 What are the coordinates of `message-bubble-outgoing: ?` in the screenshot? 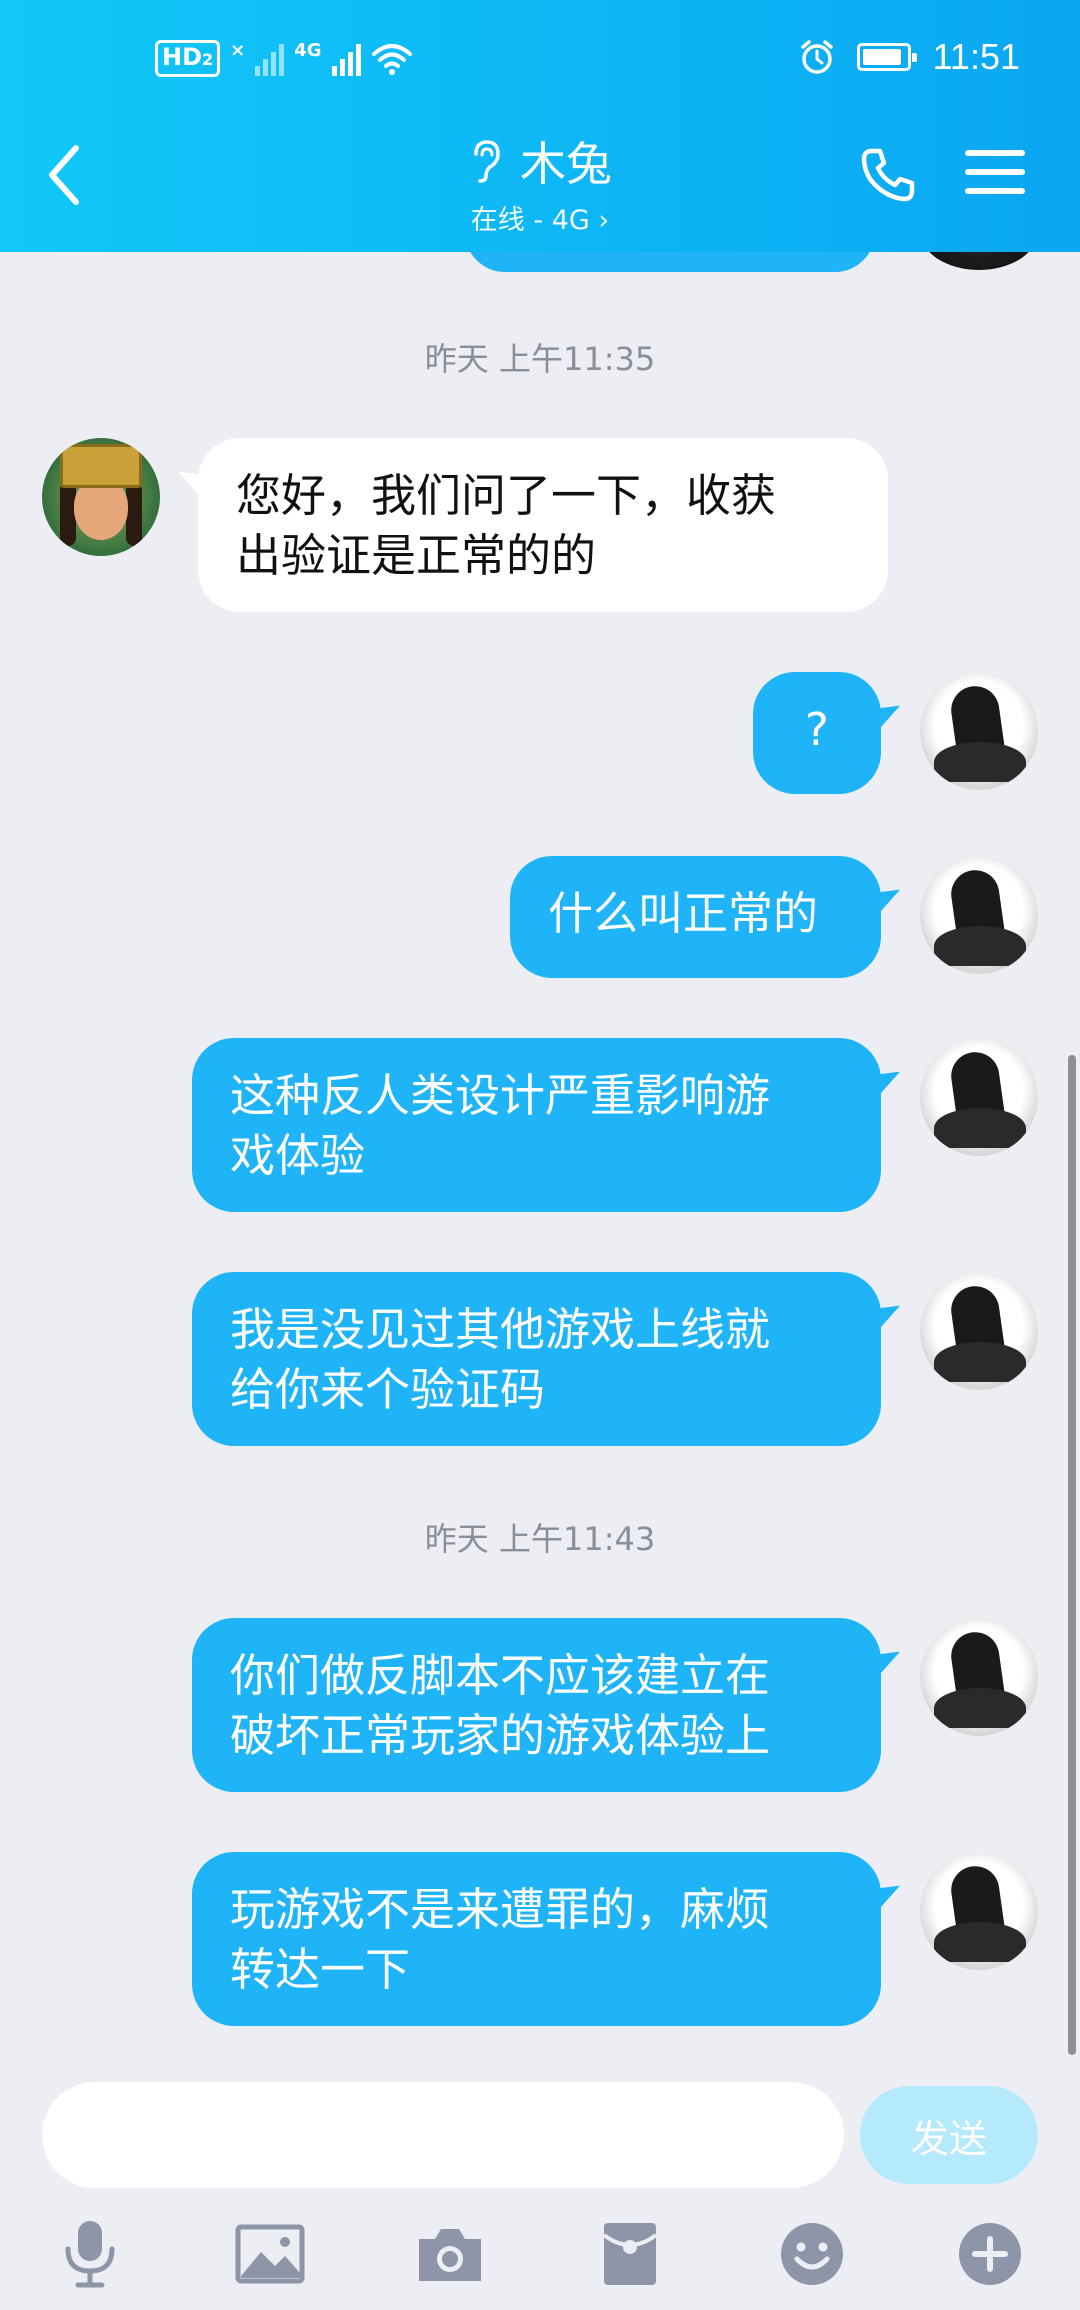 It's located at (817, 733).